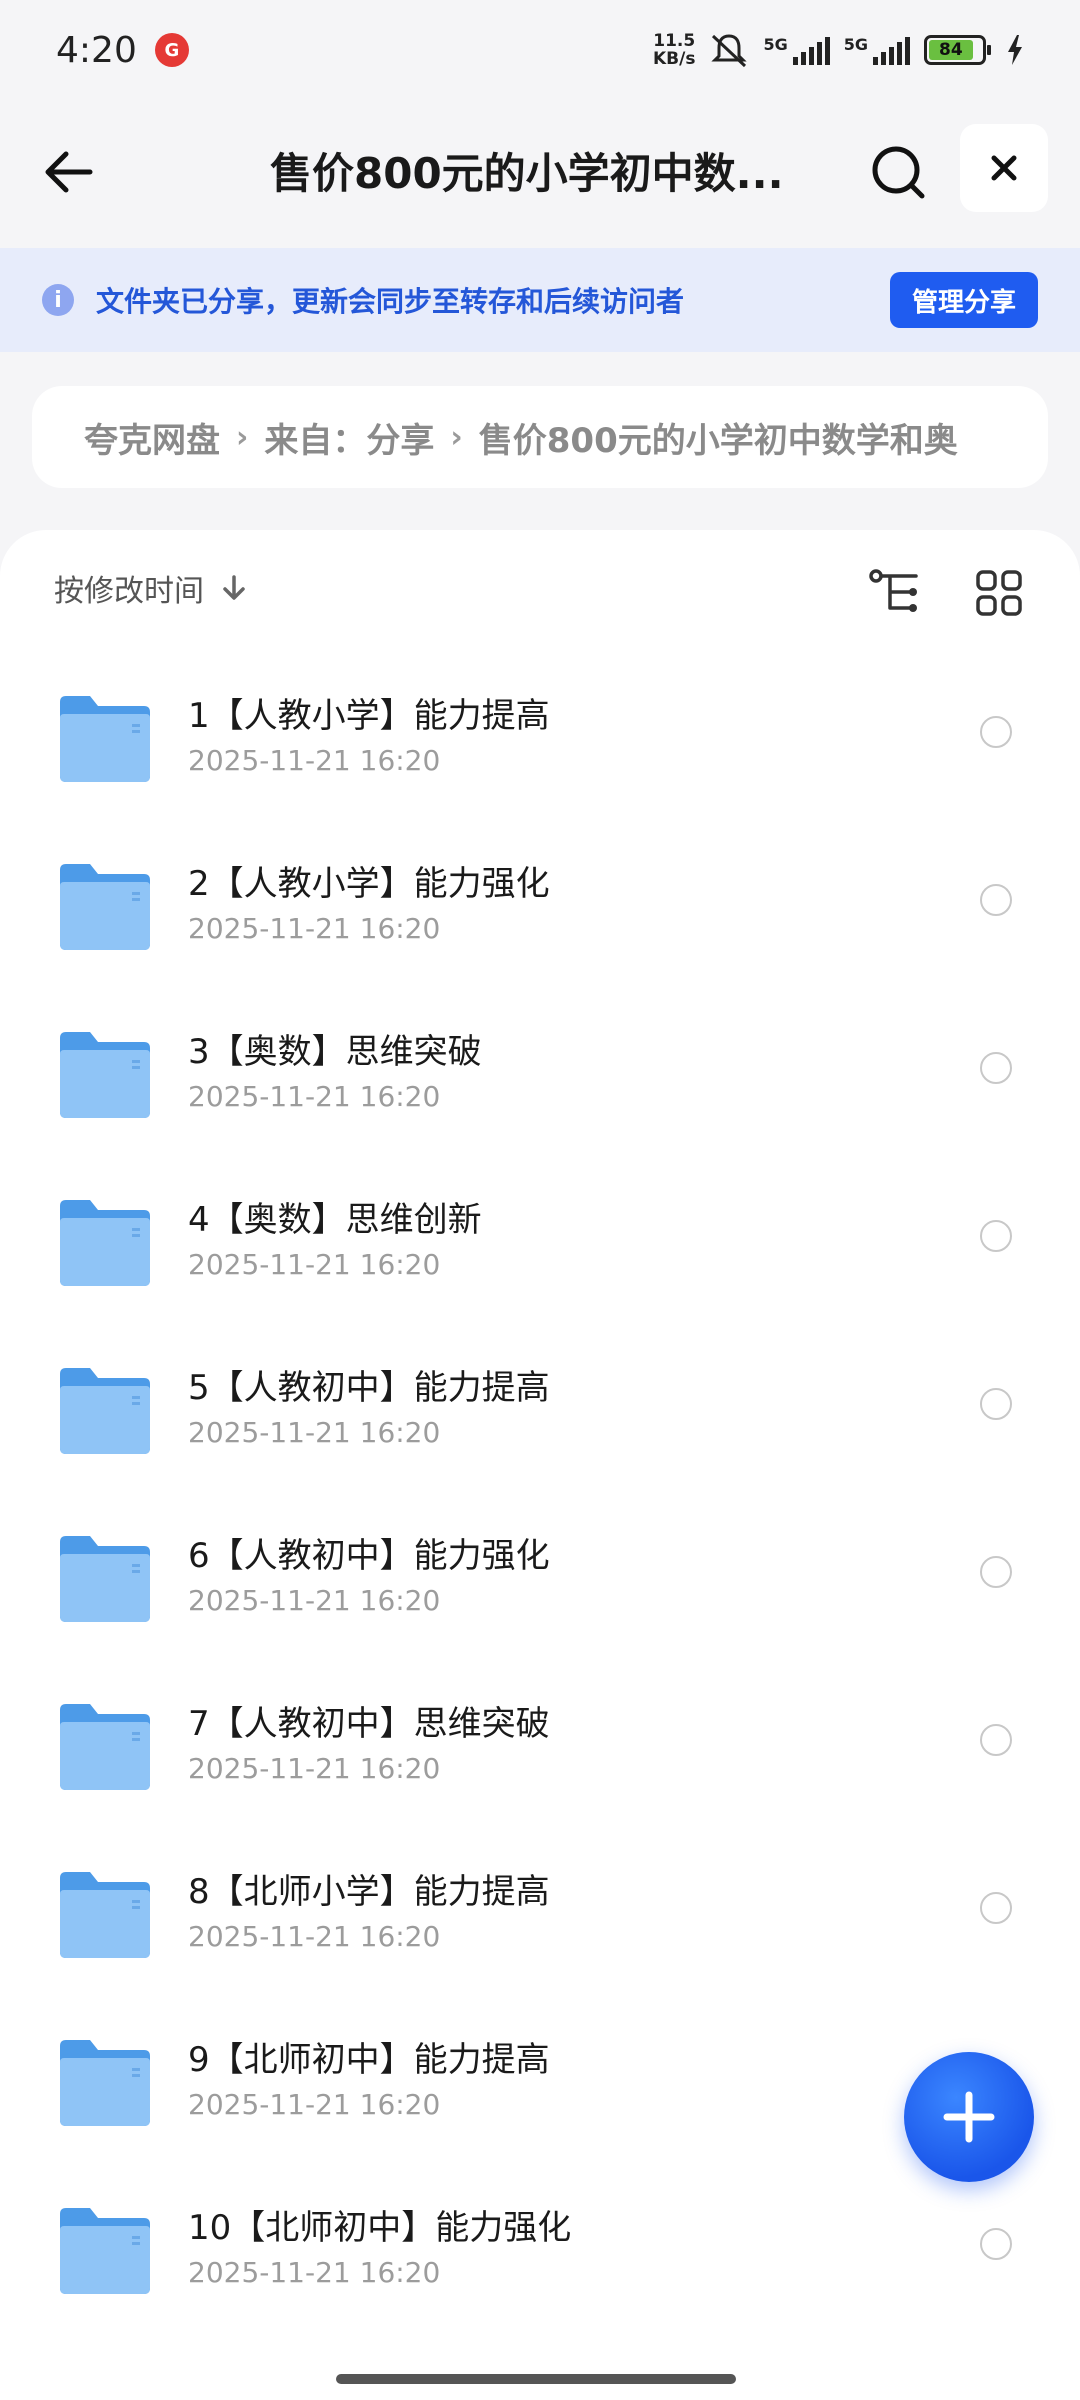 This screenshot has height=2400, width=1080. What do you see at coordinates (729, 51) in the screenshot?
I see `mute-icon` at bounding box center [729, 51].